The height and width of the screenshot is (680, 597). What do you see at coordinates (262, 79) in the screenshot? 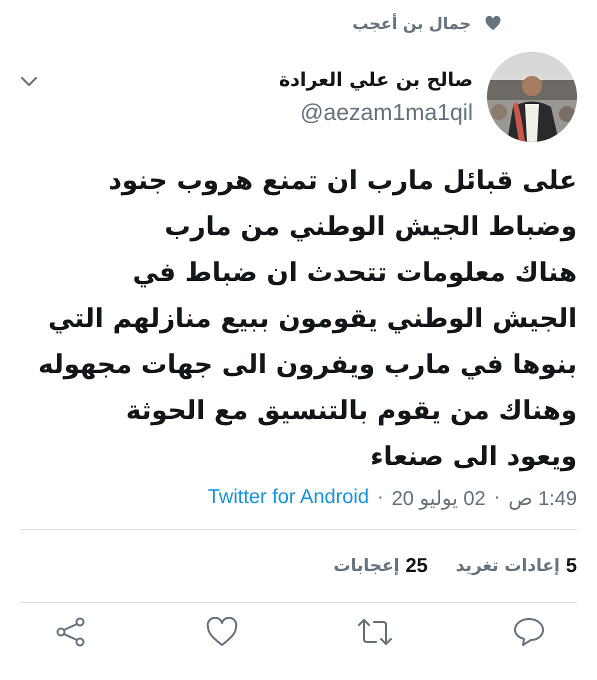
I see `author-name: صالح بن علي العرادة` at bounding box center [262, 79].